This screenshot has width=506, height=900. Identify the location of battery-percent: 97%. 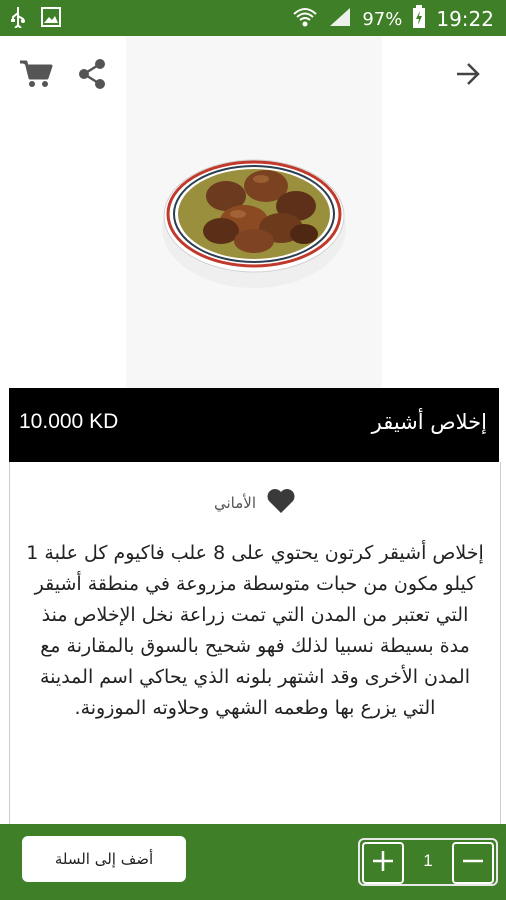
(382, 19).